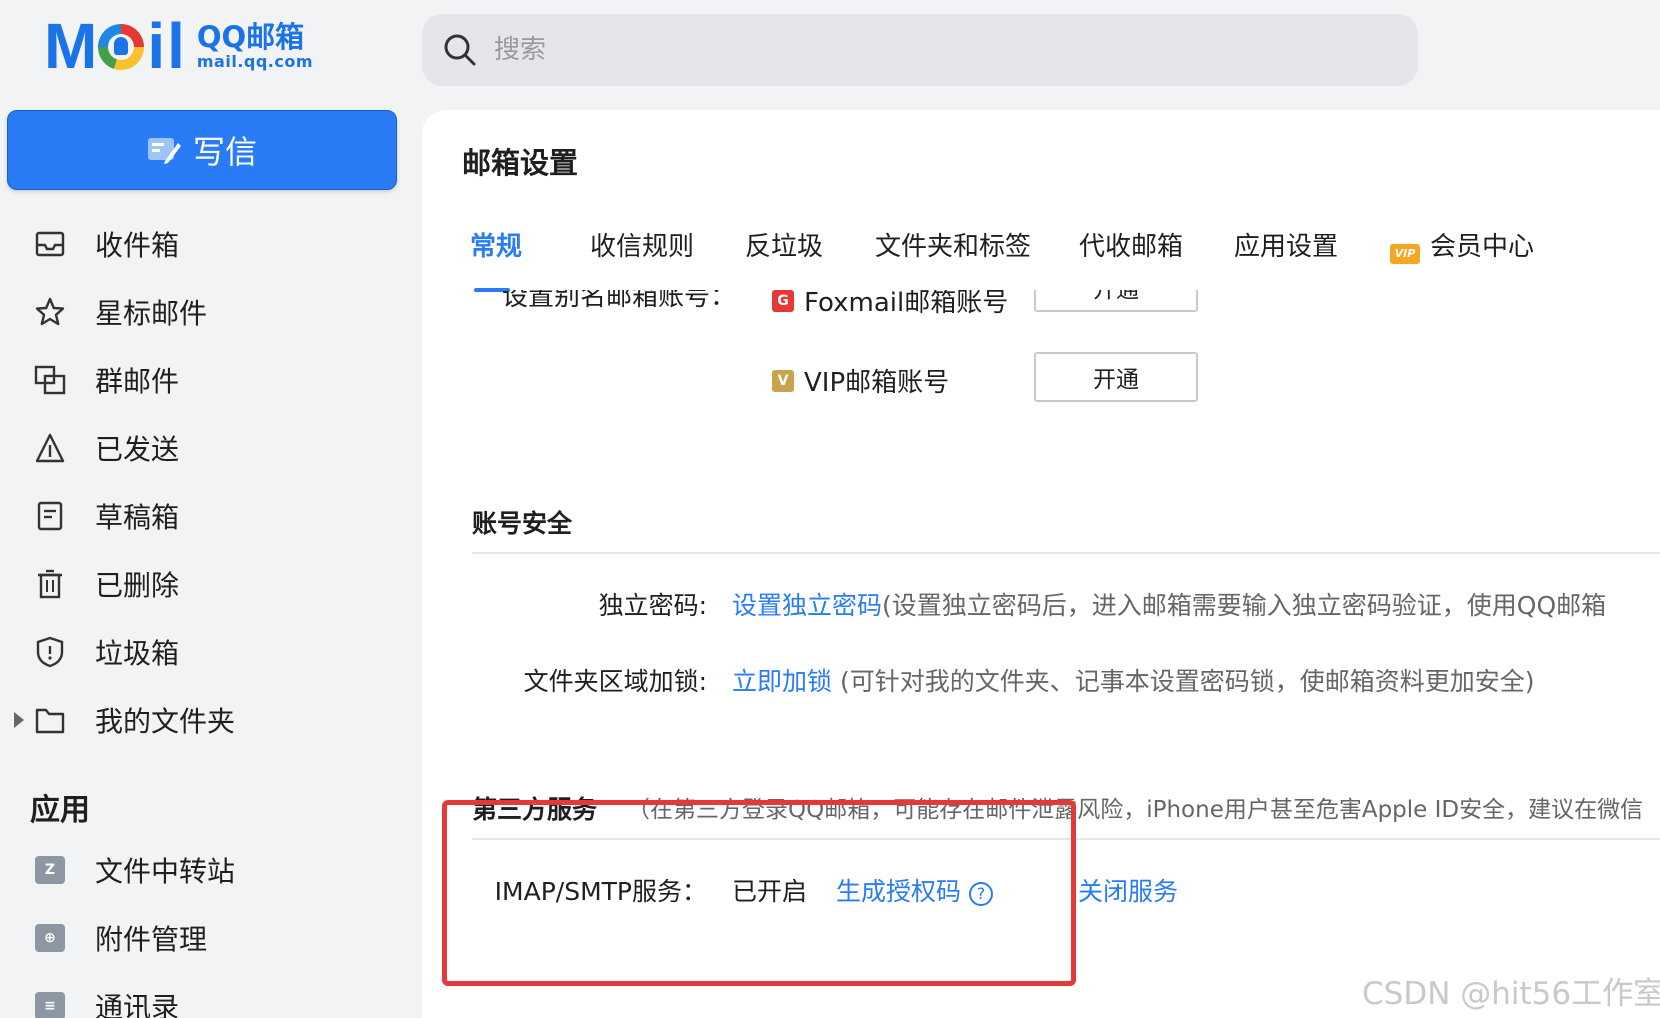  Describe the element at coordinates (210, 448) in the screenshot. I see `sidebar-item-sent: 已发送` at that location.